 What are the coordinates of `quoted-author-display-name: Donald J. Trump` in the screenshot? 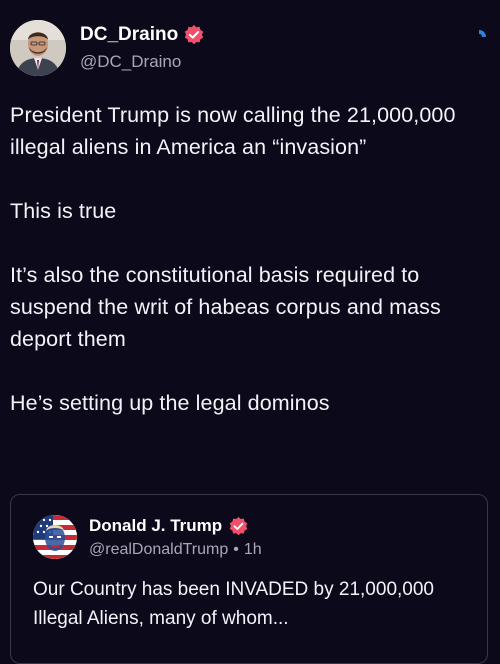 It's located at (155, 526).